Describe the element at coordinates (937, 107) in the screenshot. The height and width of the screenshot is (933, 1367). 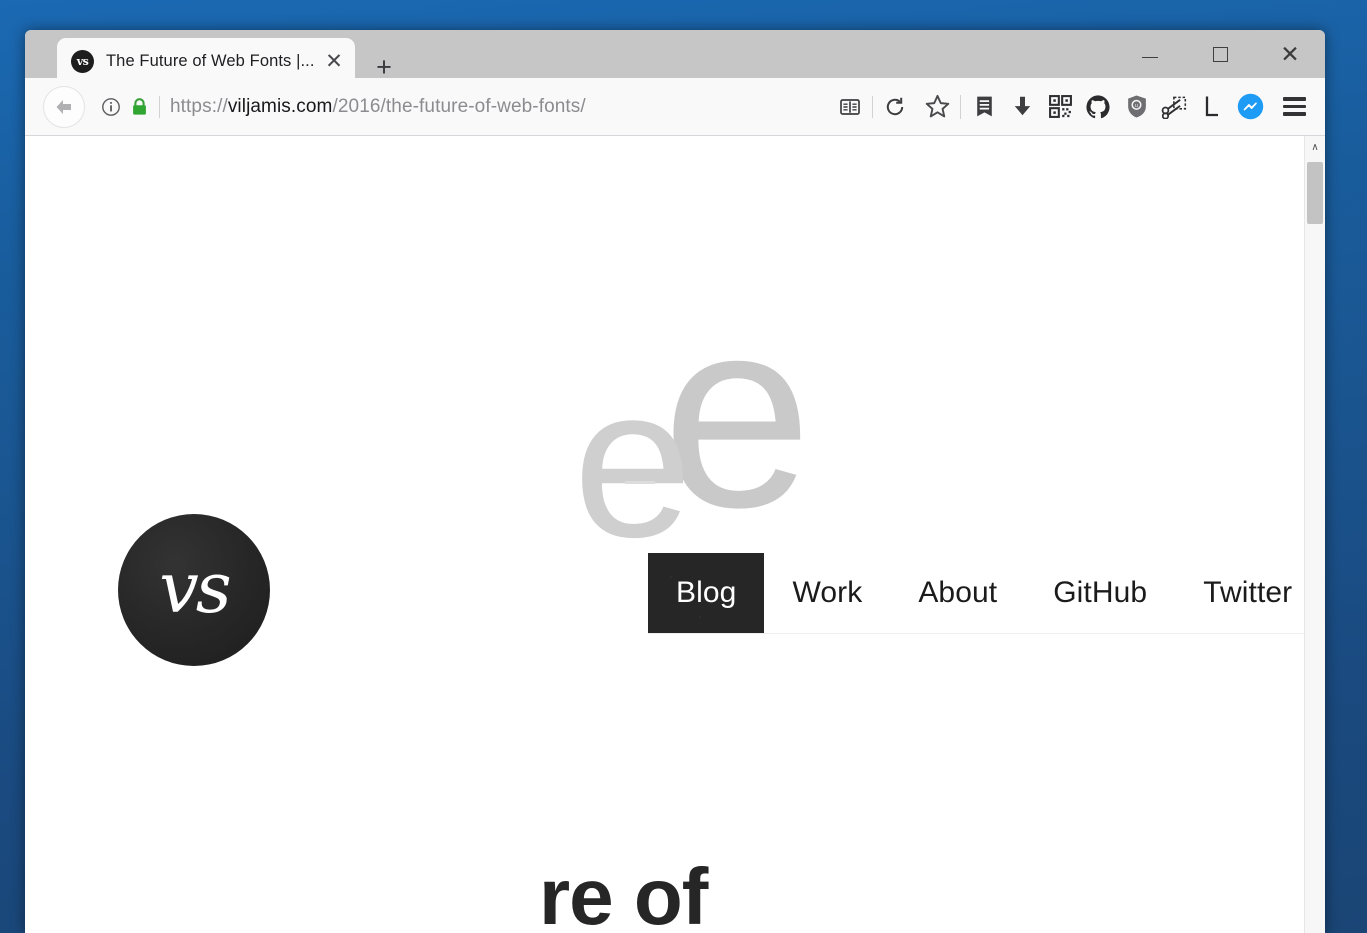
I see `bookmark-star-icon` at that location.